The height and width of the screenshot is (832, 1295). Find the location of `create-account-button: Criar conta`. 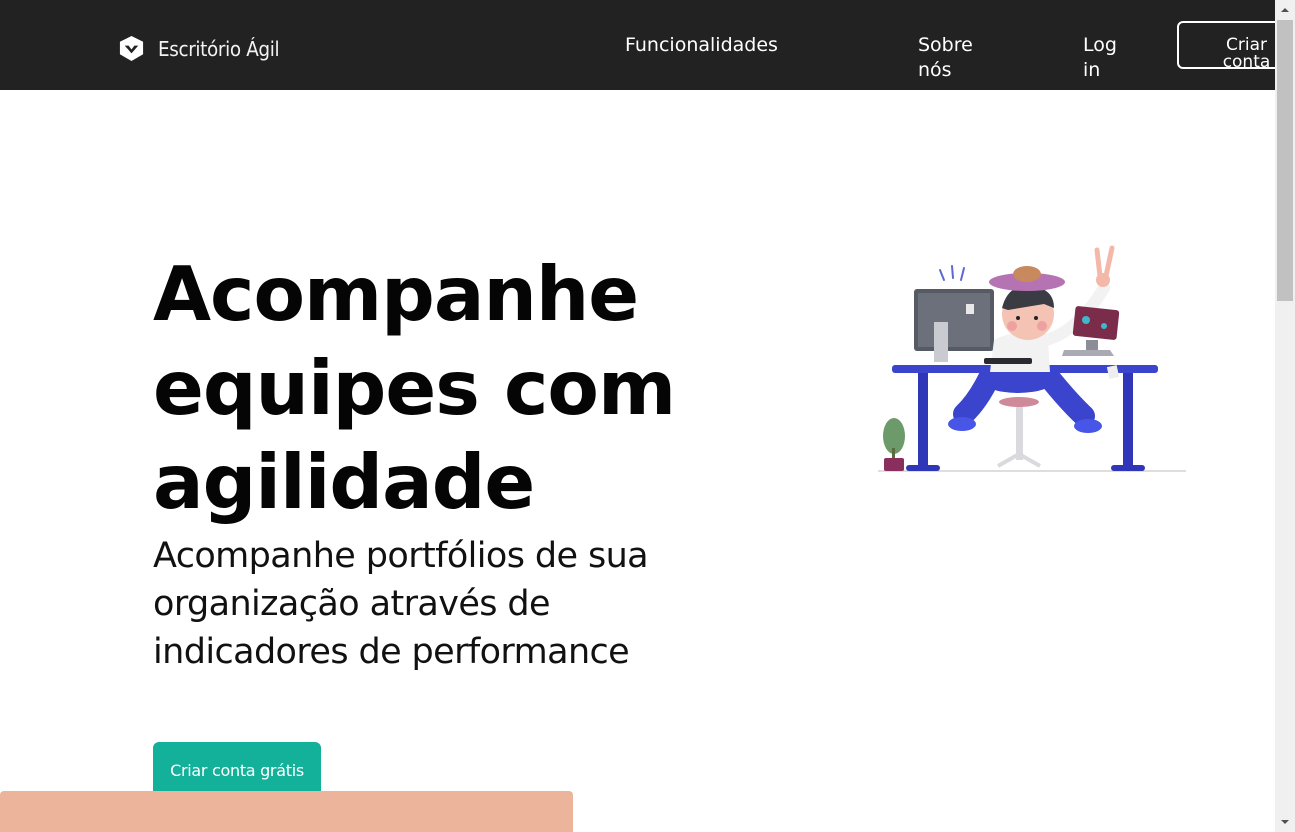

create-account-button: Criar conta is located at coordinates (1232, 45).